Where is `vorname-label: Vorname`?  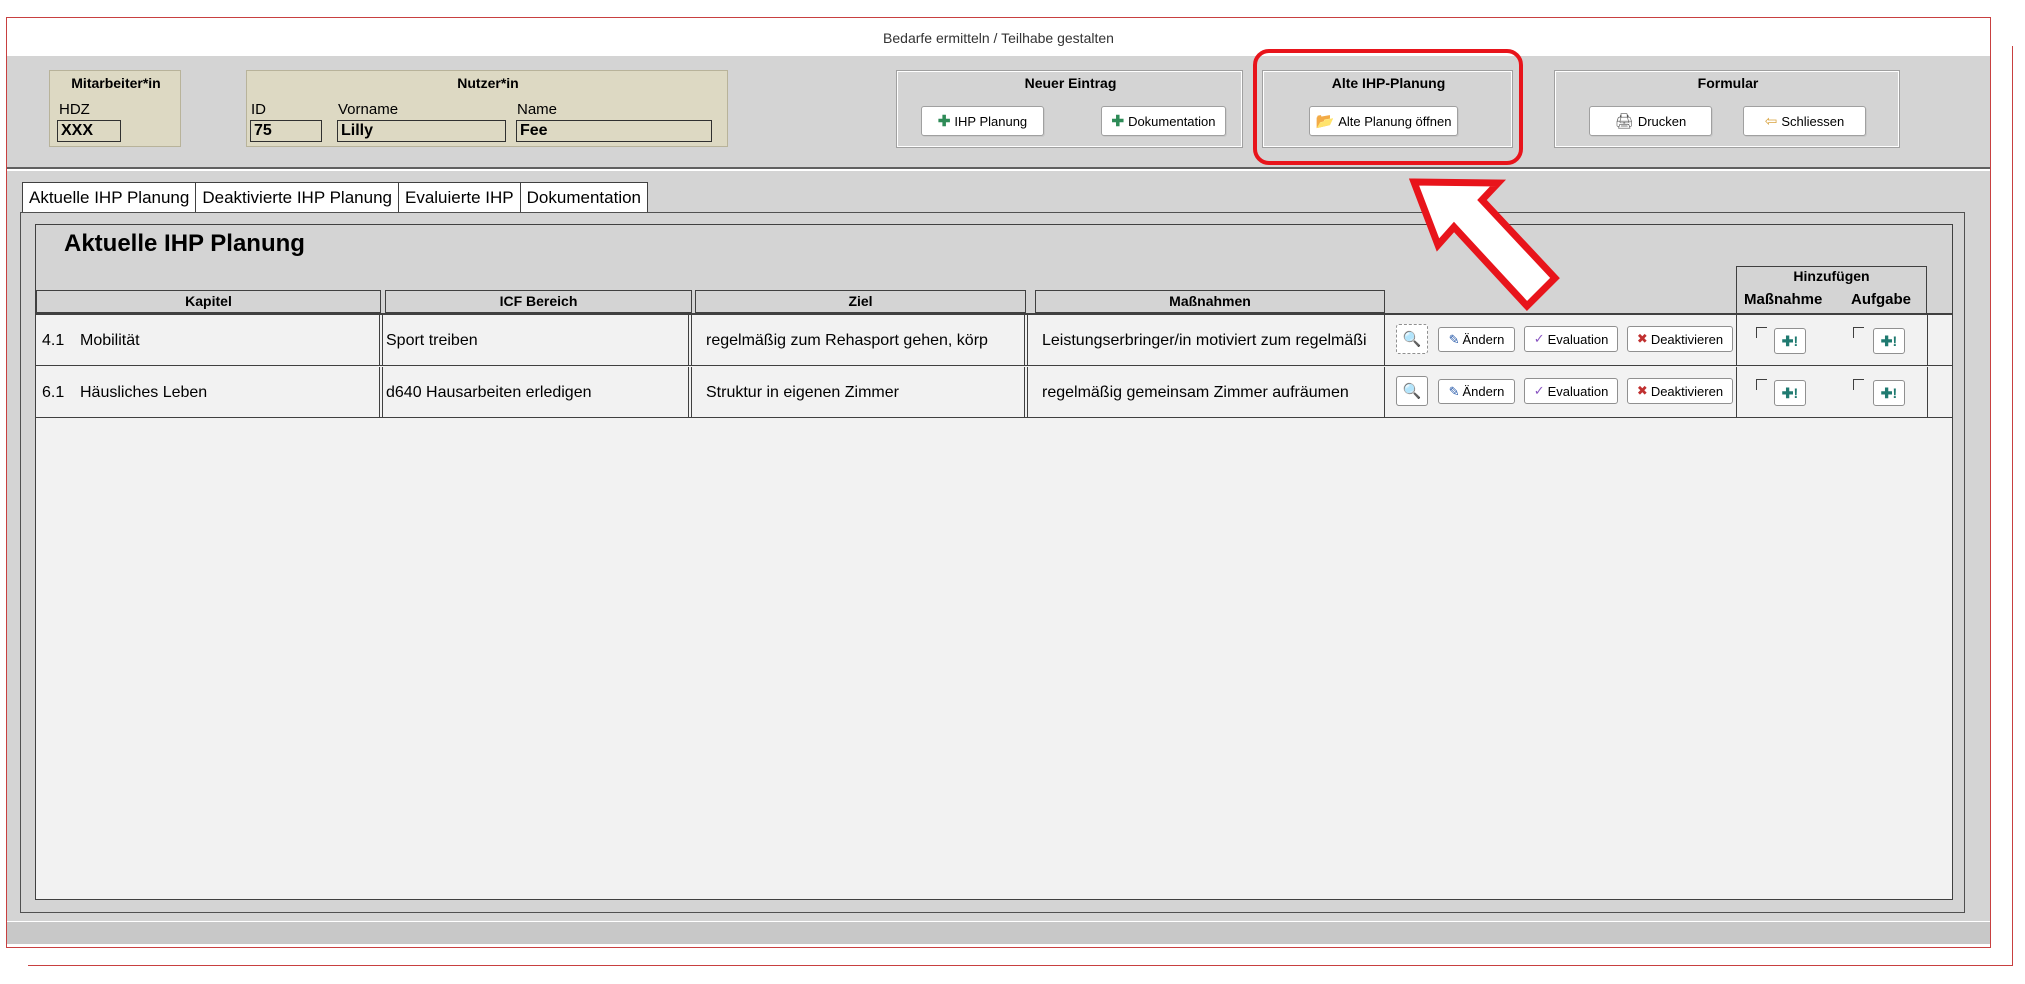
vorname-label: Vorname is located at coordinates (368, 109).